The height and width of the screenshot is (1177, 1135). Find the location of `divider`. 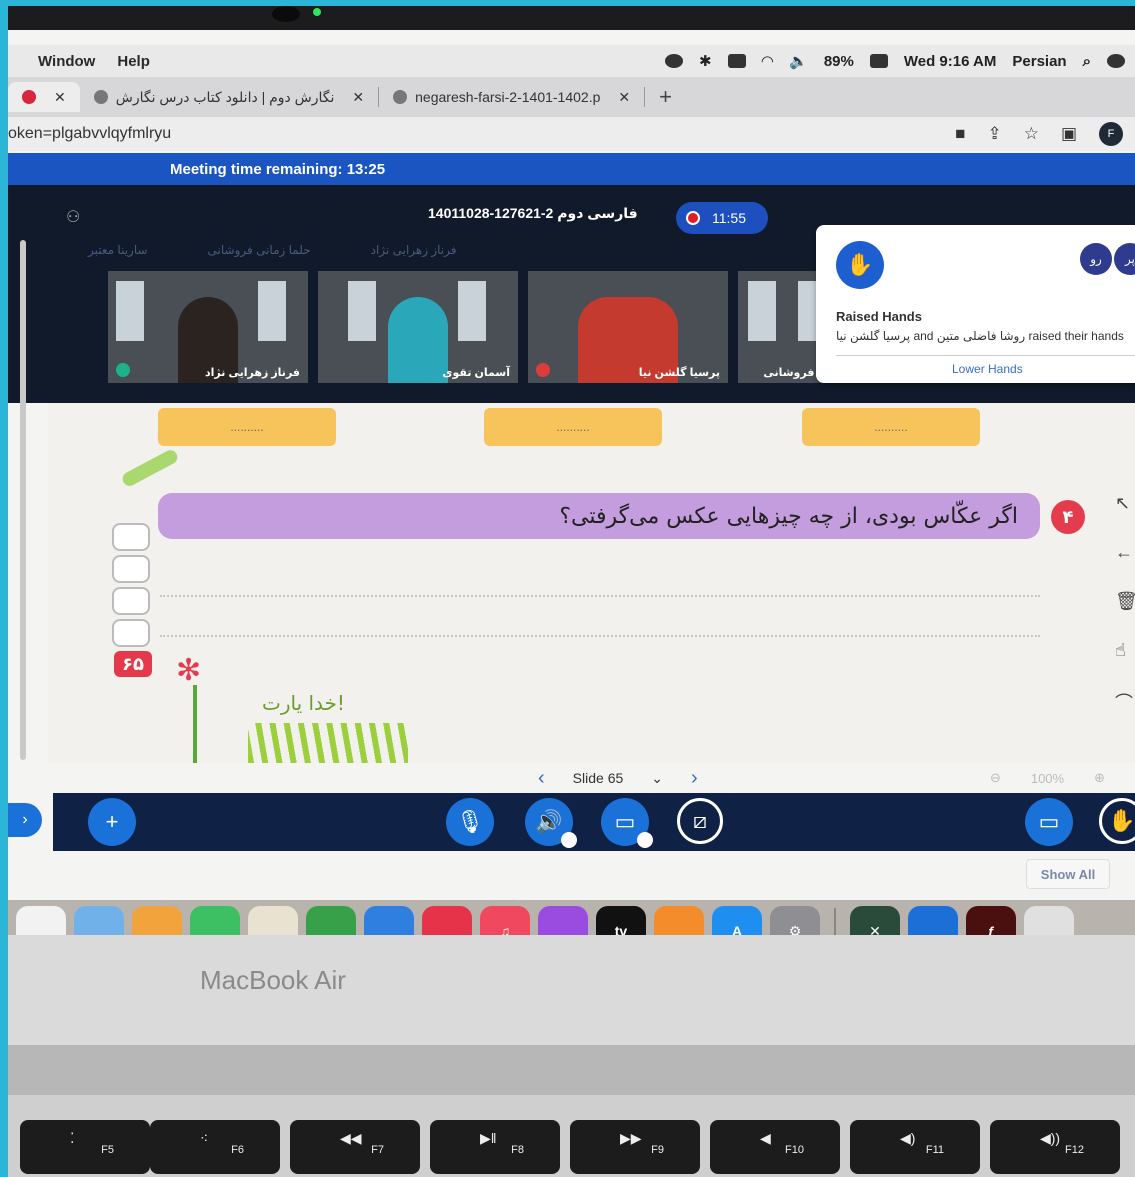

divider is located at coordinates (985, 355).